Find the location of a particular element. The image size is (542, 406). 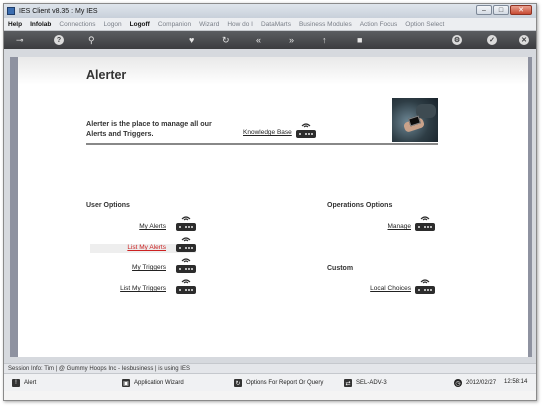

time-display: 12:58:14 is located at coordinates (515, 382).